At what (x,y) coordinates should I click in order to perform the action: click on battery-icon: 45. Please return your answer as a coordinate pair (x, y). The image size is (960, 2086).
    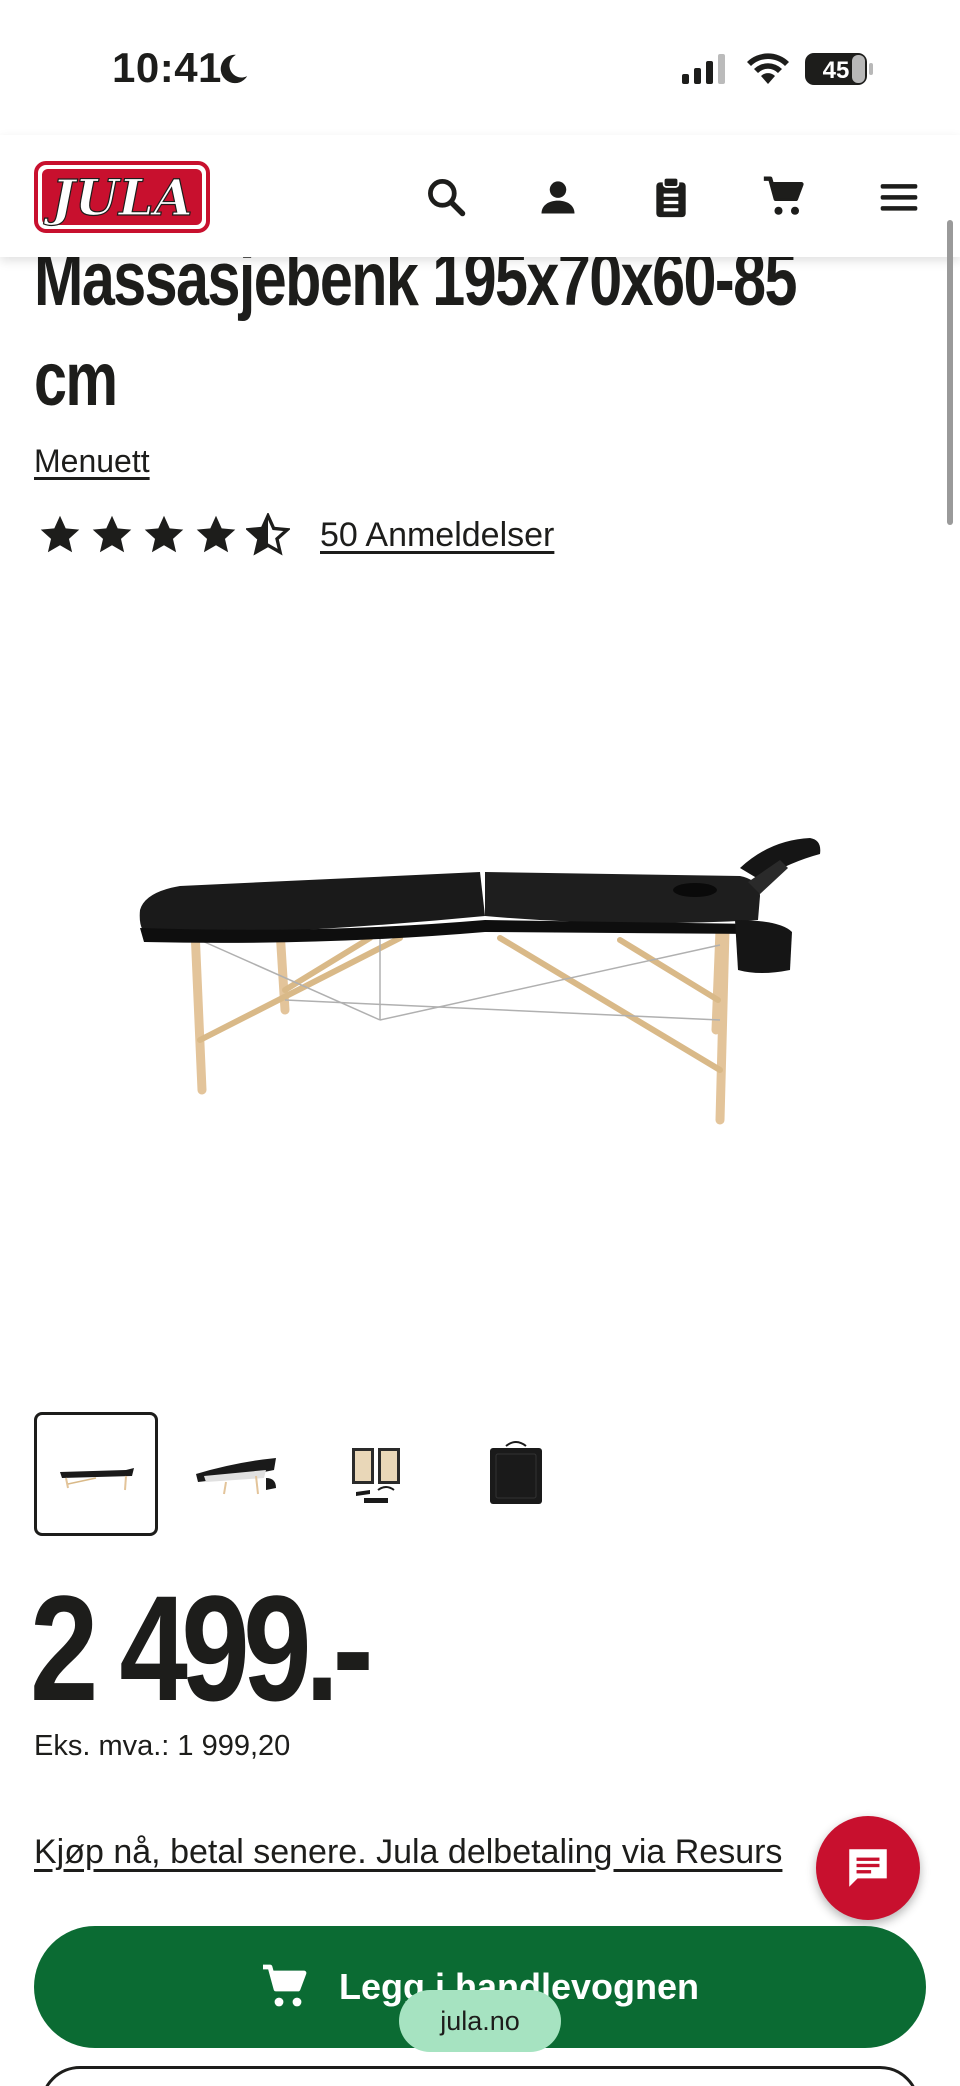
    Looking at the image, I should click on (839, 69).